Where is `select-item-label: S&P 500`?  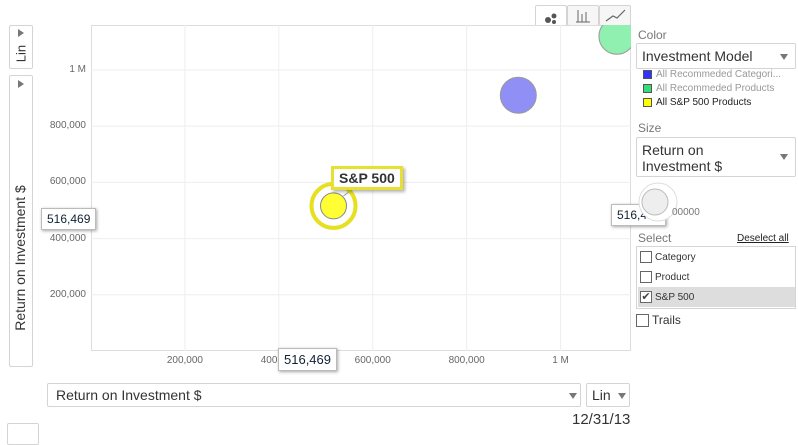
select-item-label: S&P 500 is located at coordinates (675, 297).